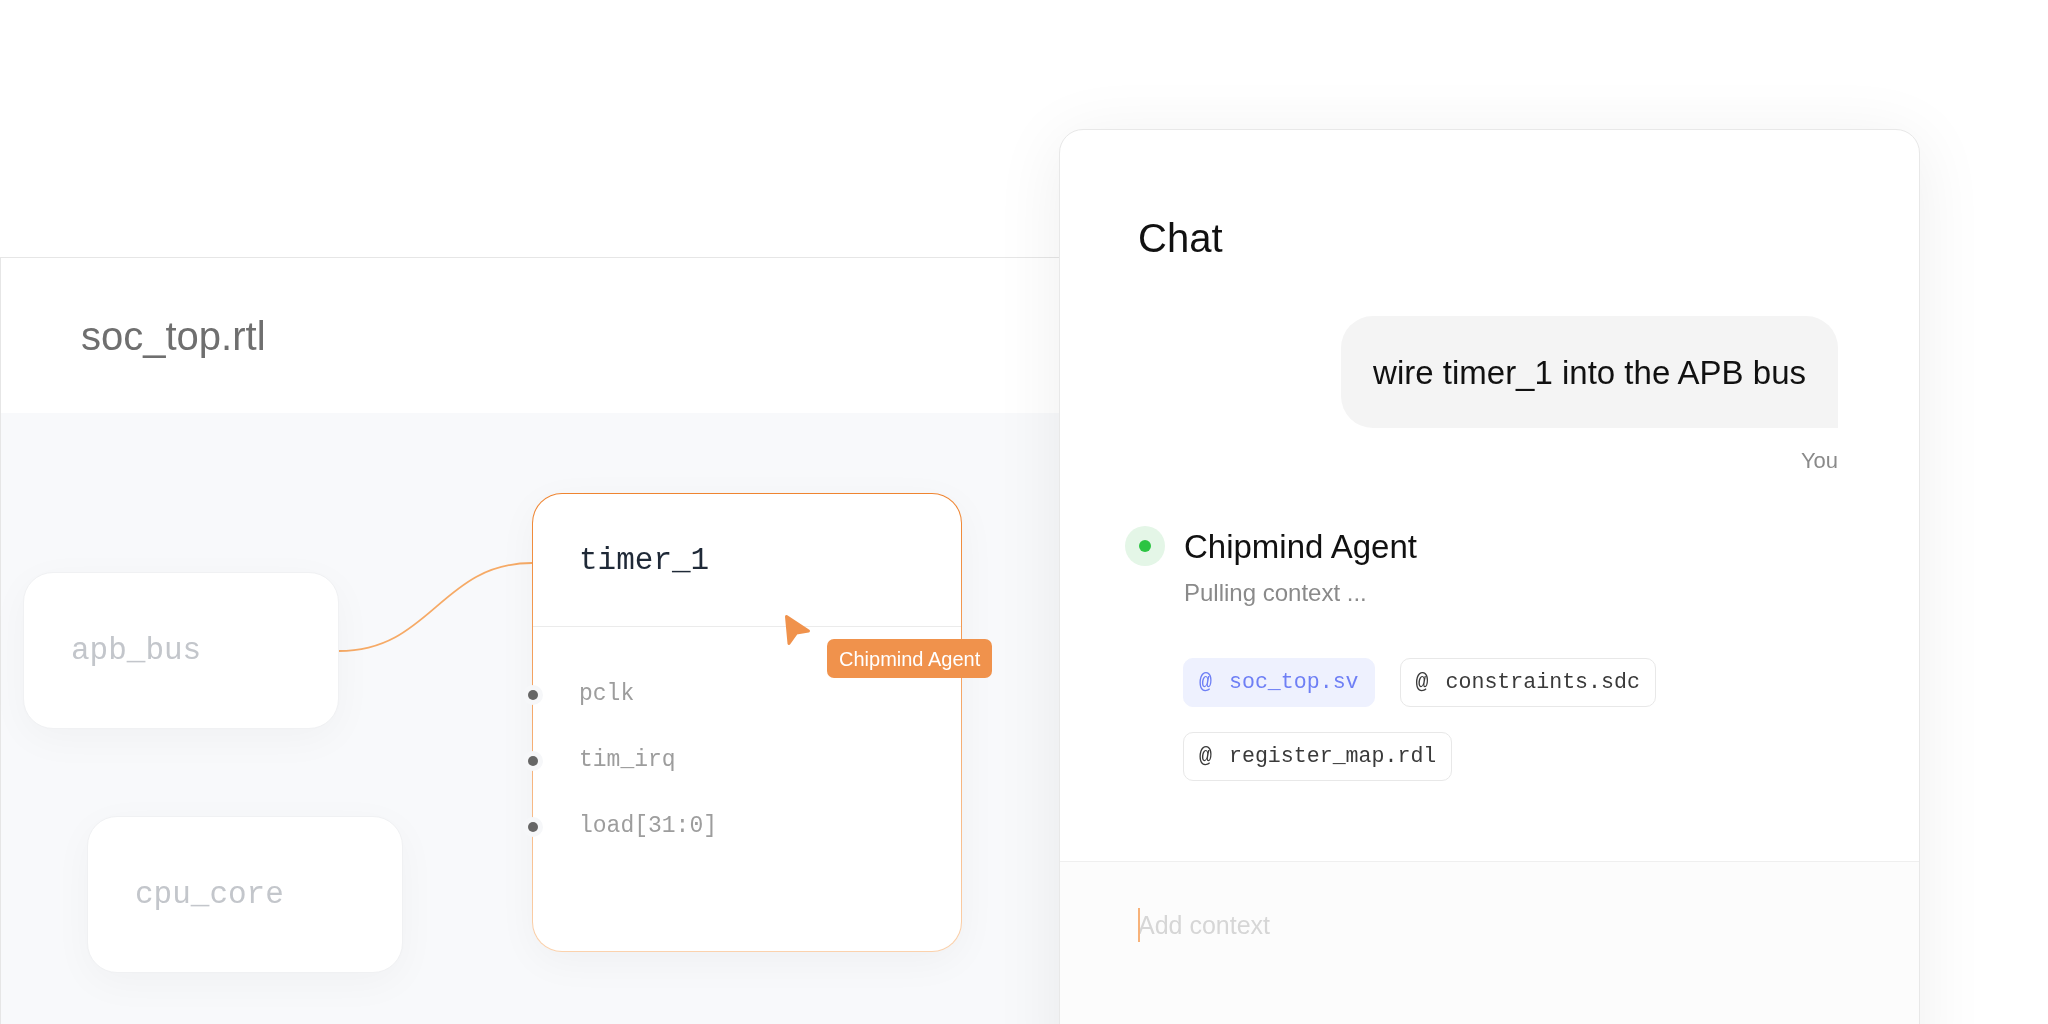  Describe the element at coordinates (1819, 461) in the screenshot. I see `message-author: You` at that location.